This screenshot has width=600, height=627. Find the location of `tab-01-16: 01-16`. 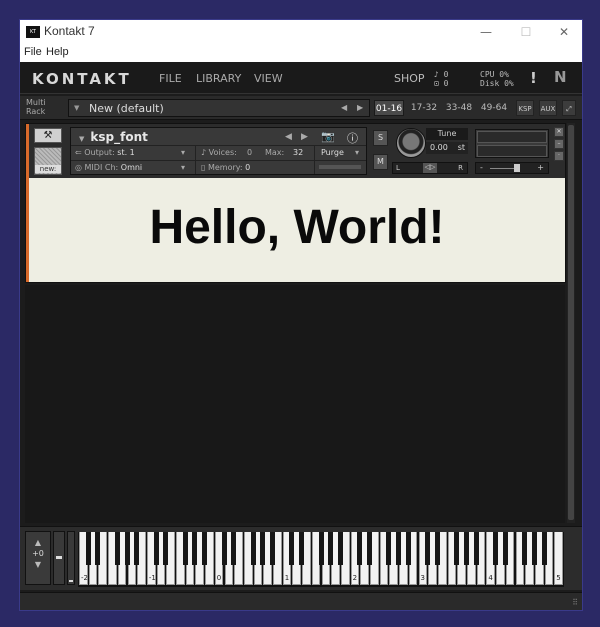

tab-01-16: 01-16 is located at coordinates (389, 108).